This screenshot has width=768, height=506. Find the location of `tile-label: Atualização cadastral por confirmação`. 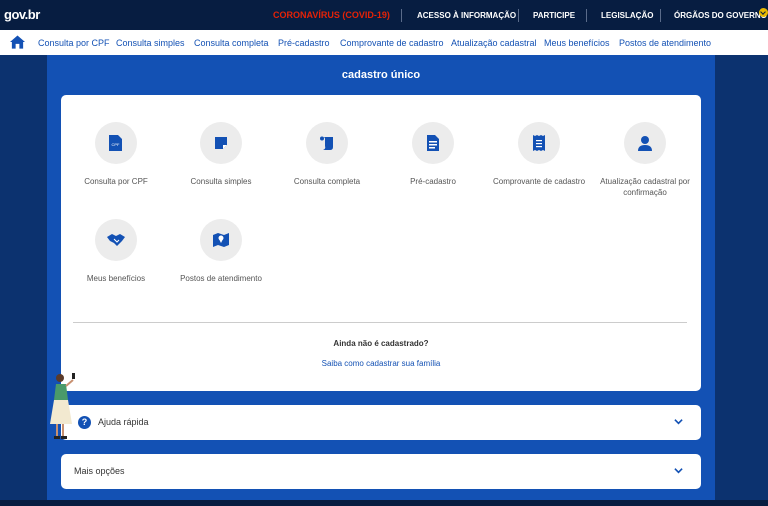

tile-label: Atualização cadastral por confirmação is located at coordinates (645, 187).